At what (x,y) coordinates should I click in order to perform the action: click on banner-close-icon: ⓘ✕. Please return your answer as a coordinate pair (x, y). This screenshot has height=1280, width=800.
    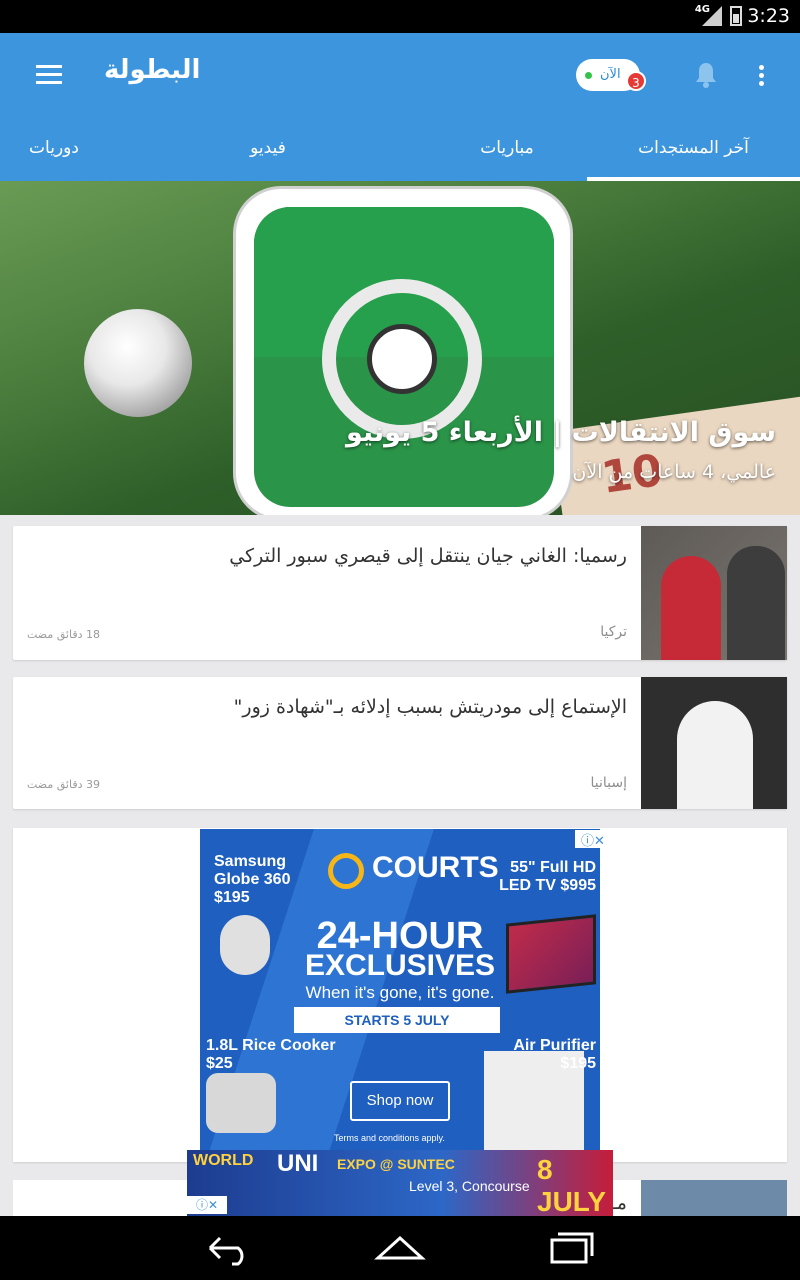
    Looking at the image, I should click on (207, 1205).